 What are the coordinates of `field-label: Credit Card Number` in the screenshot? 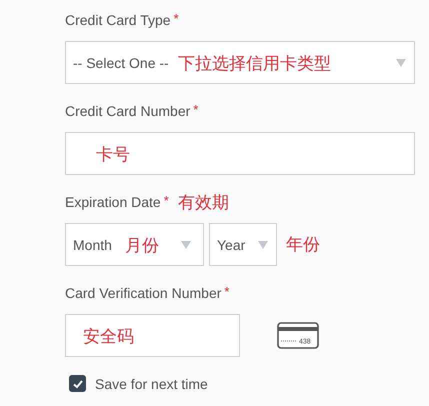 It's located at (127, 111).